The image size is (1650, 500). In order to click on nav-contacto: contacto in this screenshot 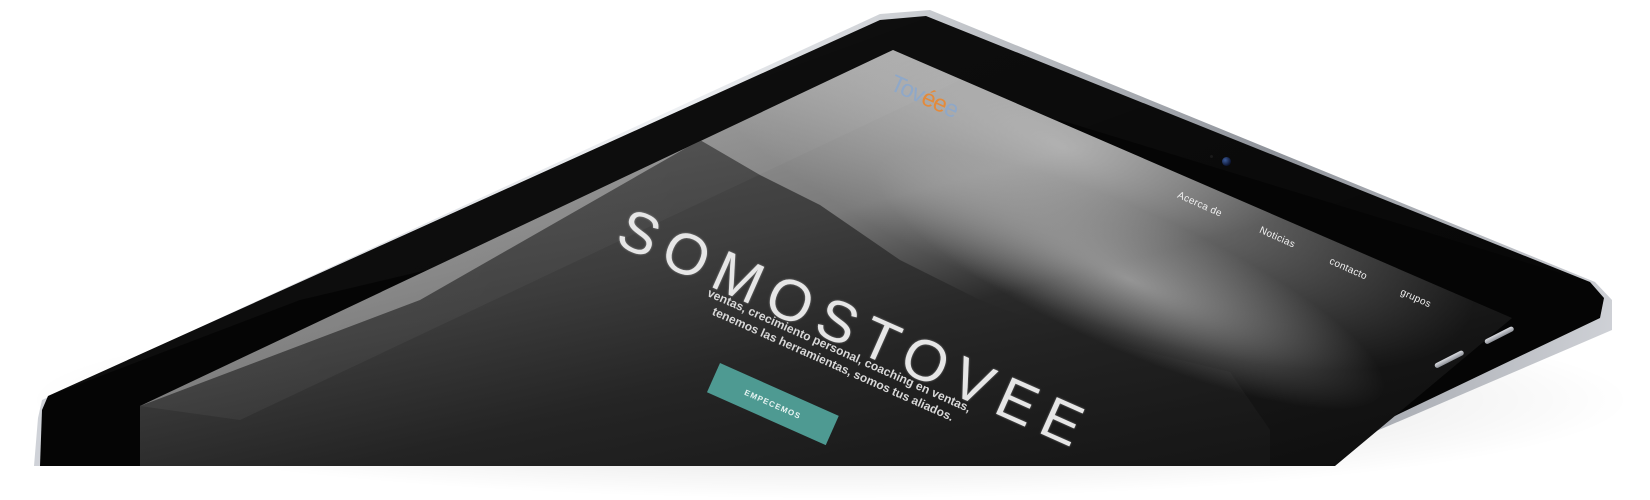, I will do `click(1348, 269)`.